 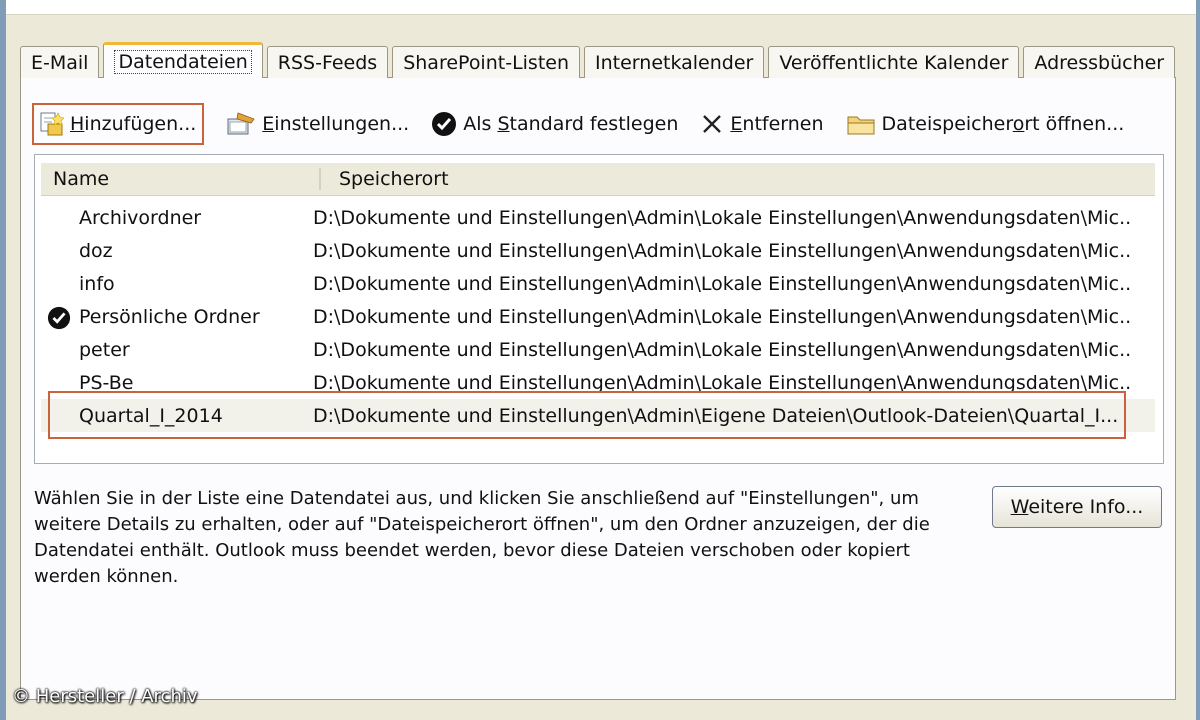 What do you see at coordinates (554, 124) in the screenshot?
I see `set-default-button: Als Standard festlegen` at bounding box center [554, 124].